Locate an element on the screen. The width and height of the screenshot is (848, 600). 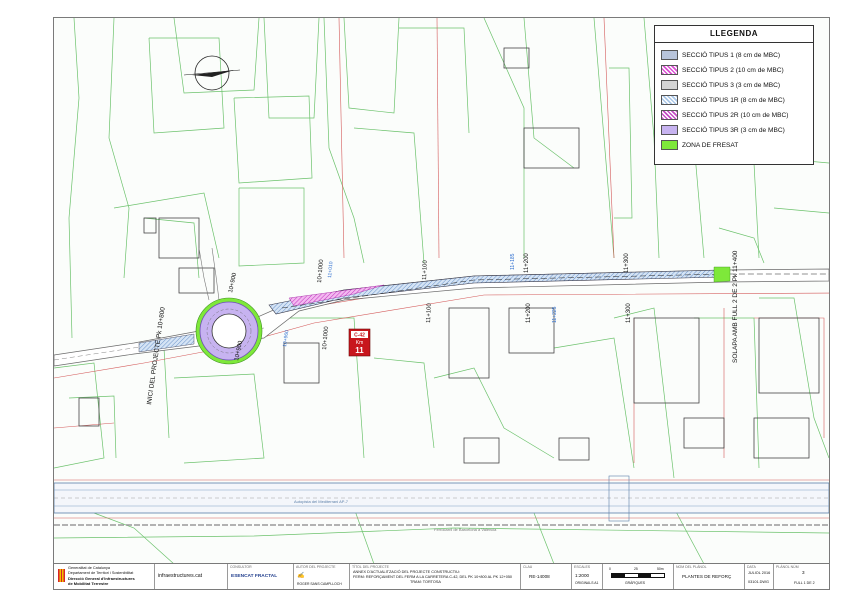
project-start-label: INICI DEL PROJECTE Pk 10+800 is located at coordinates (156, 355).